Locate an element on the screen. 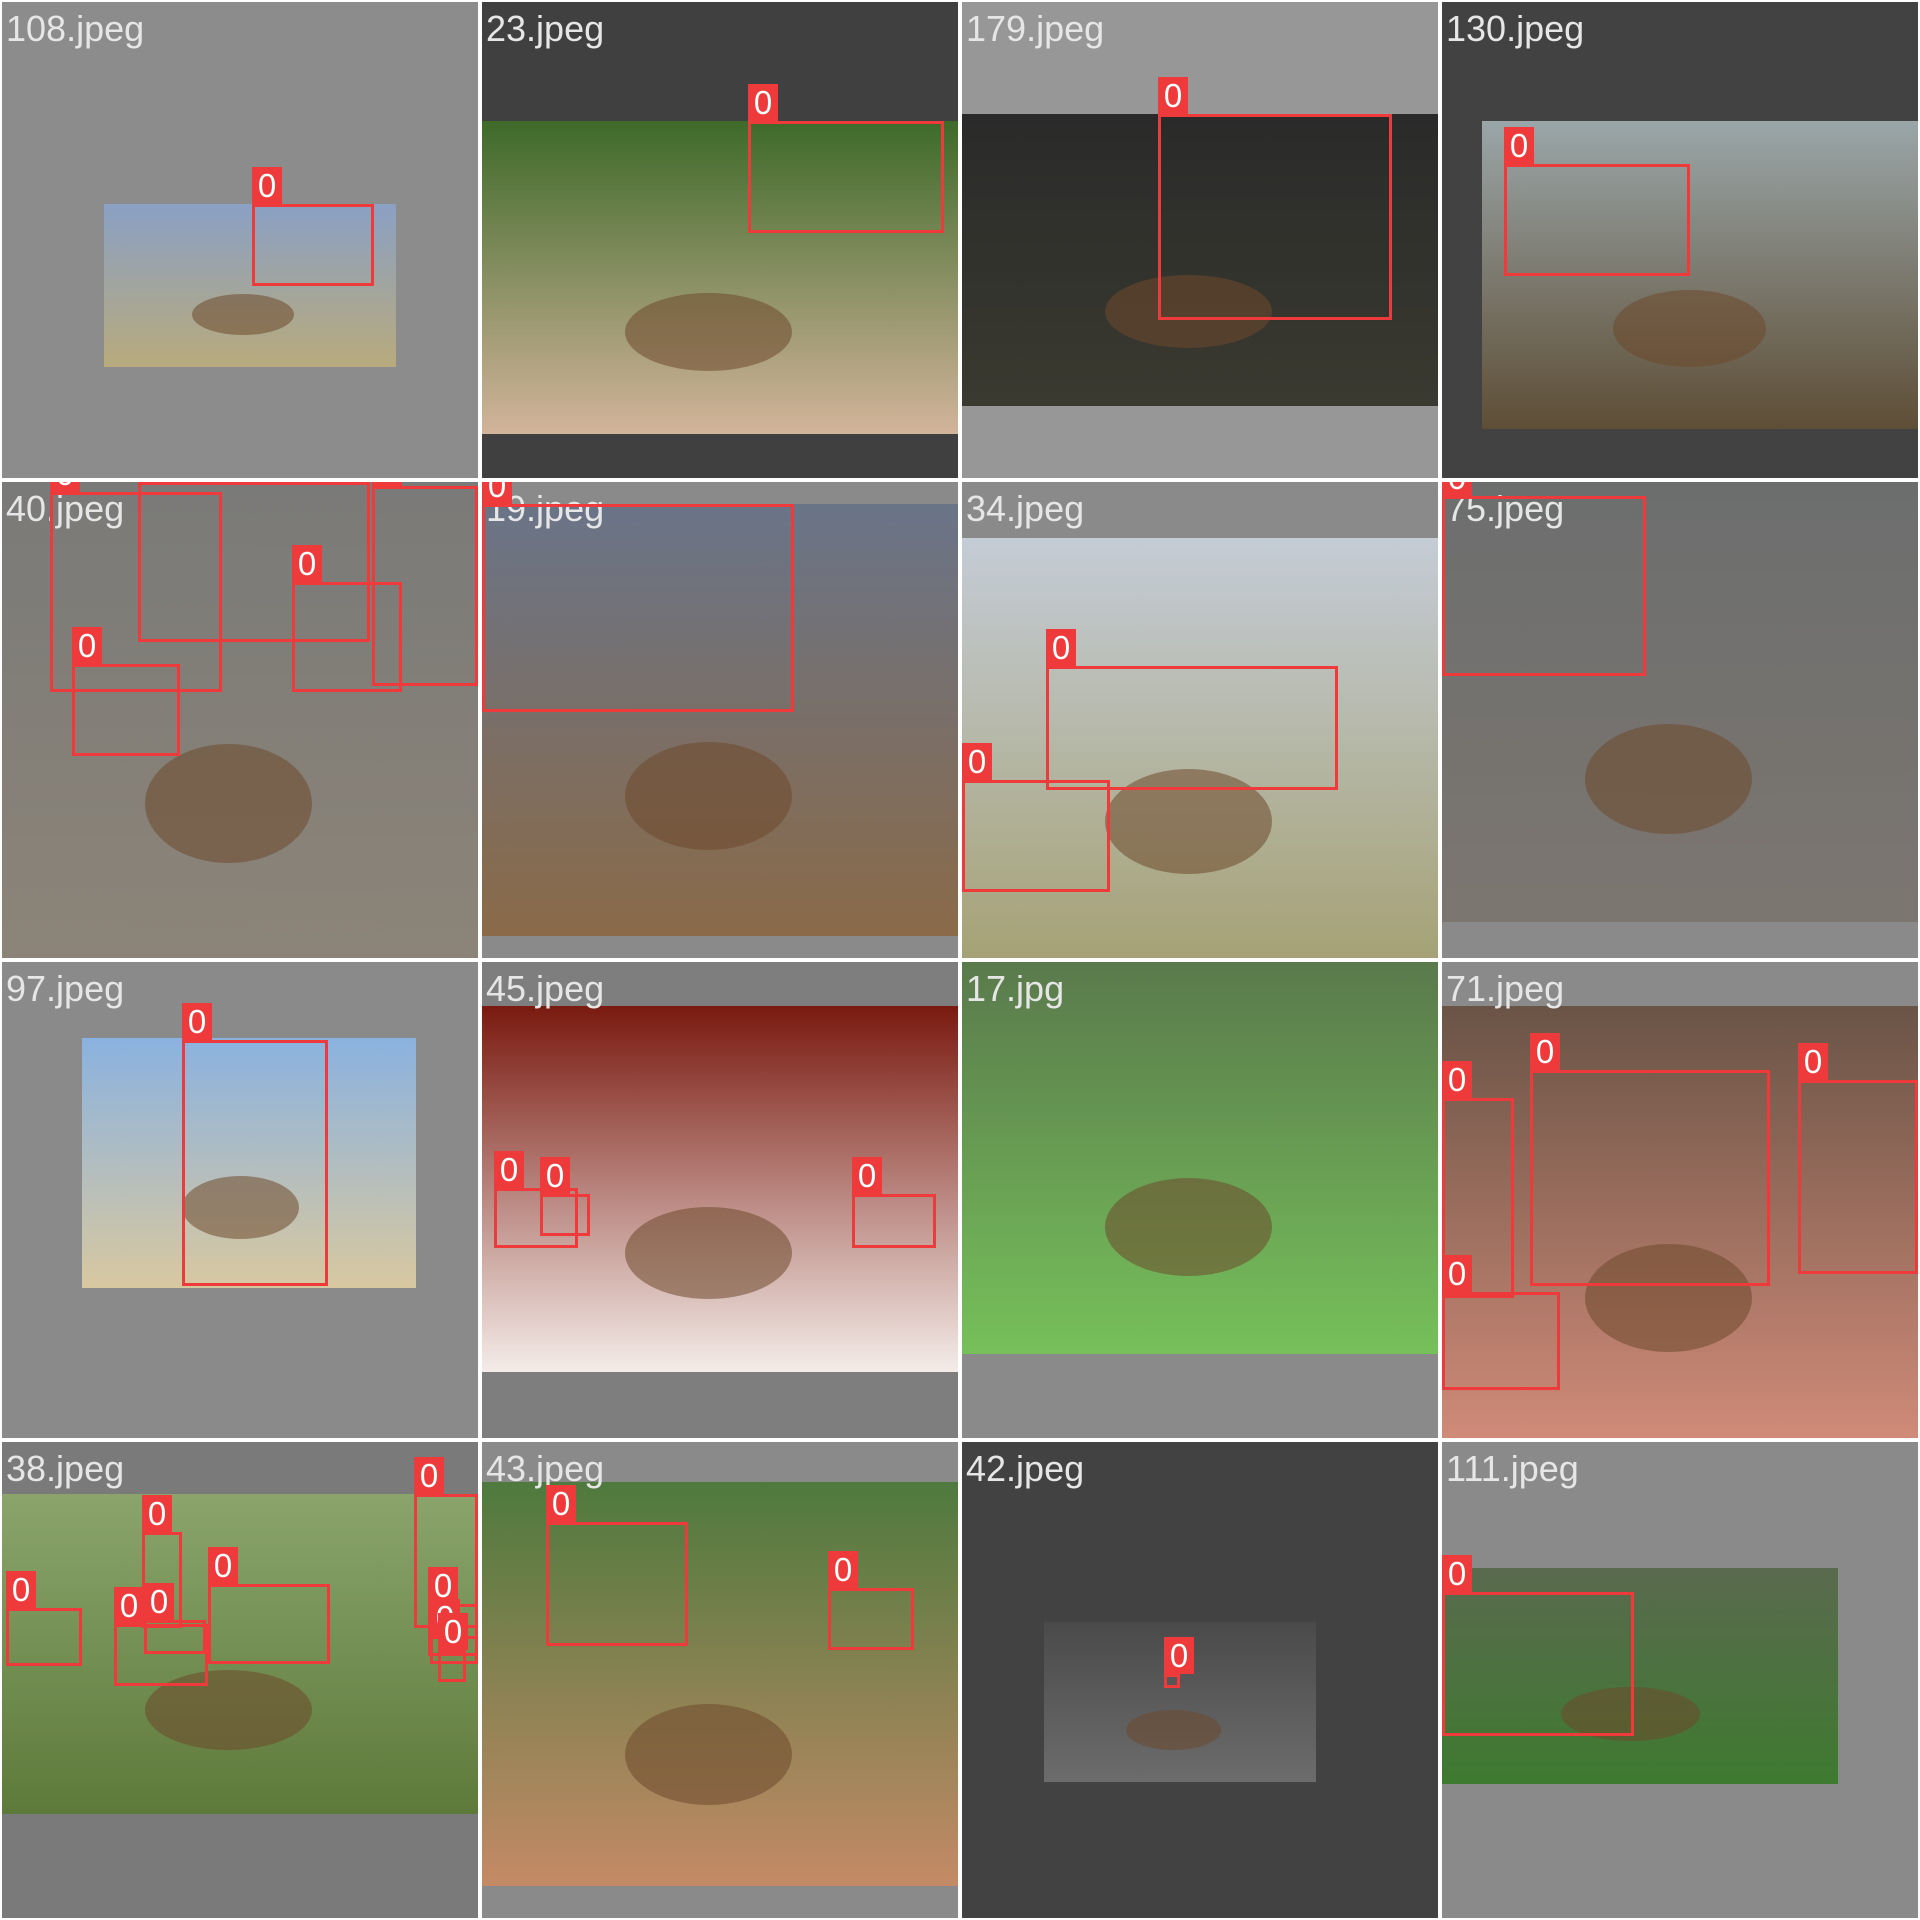  mosaic-tile: 130.jpeg 0 is located at coordinates (1680, 240).